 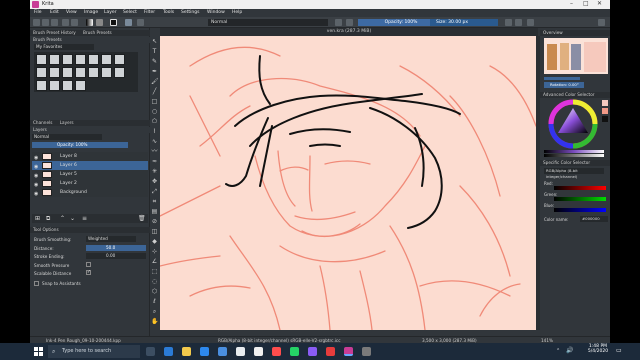 I want to click on redo-icon, so click(x=74, y=22).